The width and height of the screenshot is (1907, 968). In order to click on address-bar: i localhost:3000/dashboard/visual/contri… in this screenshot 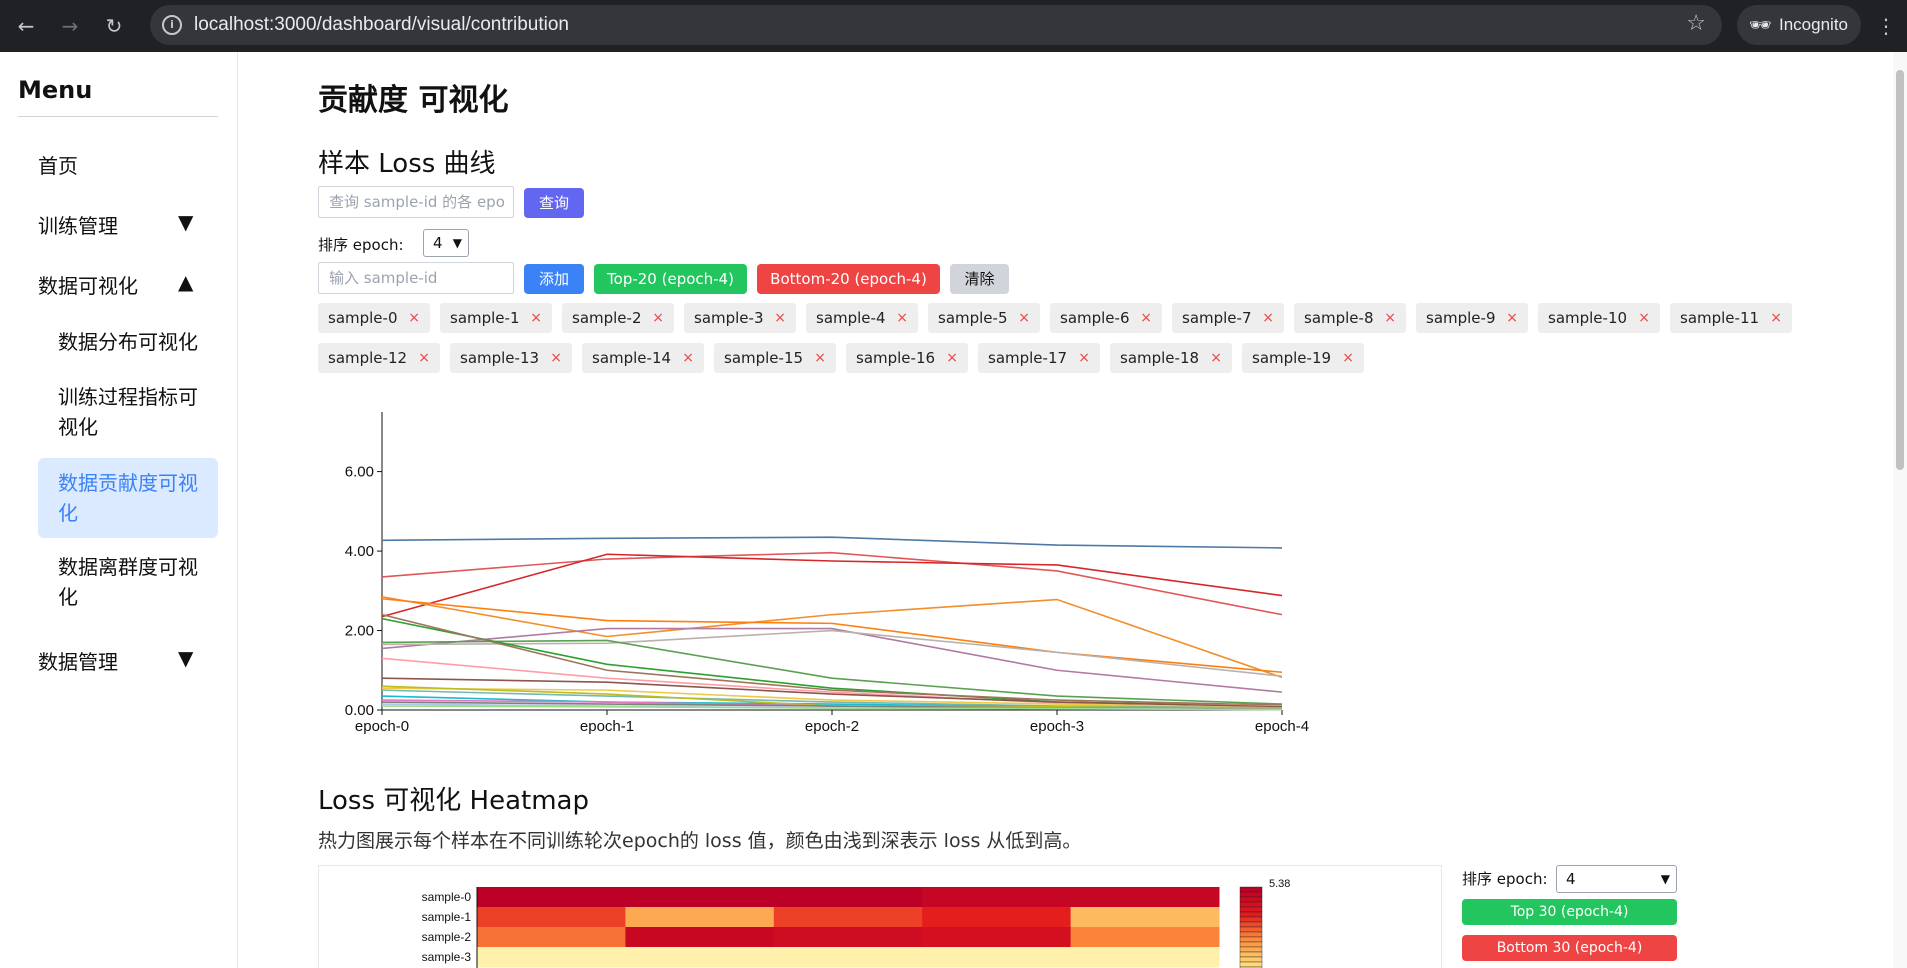, I will do `click(936, 25)`.